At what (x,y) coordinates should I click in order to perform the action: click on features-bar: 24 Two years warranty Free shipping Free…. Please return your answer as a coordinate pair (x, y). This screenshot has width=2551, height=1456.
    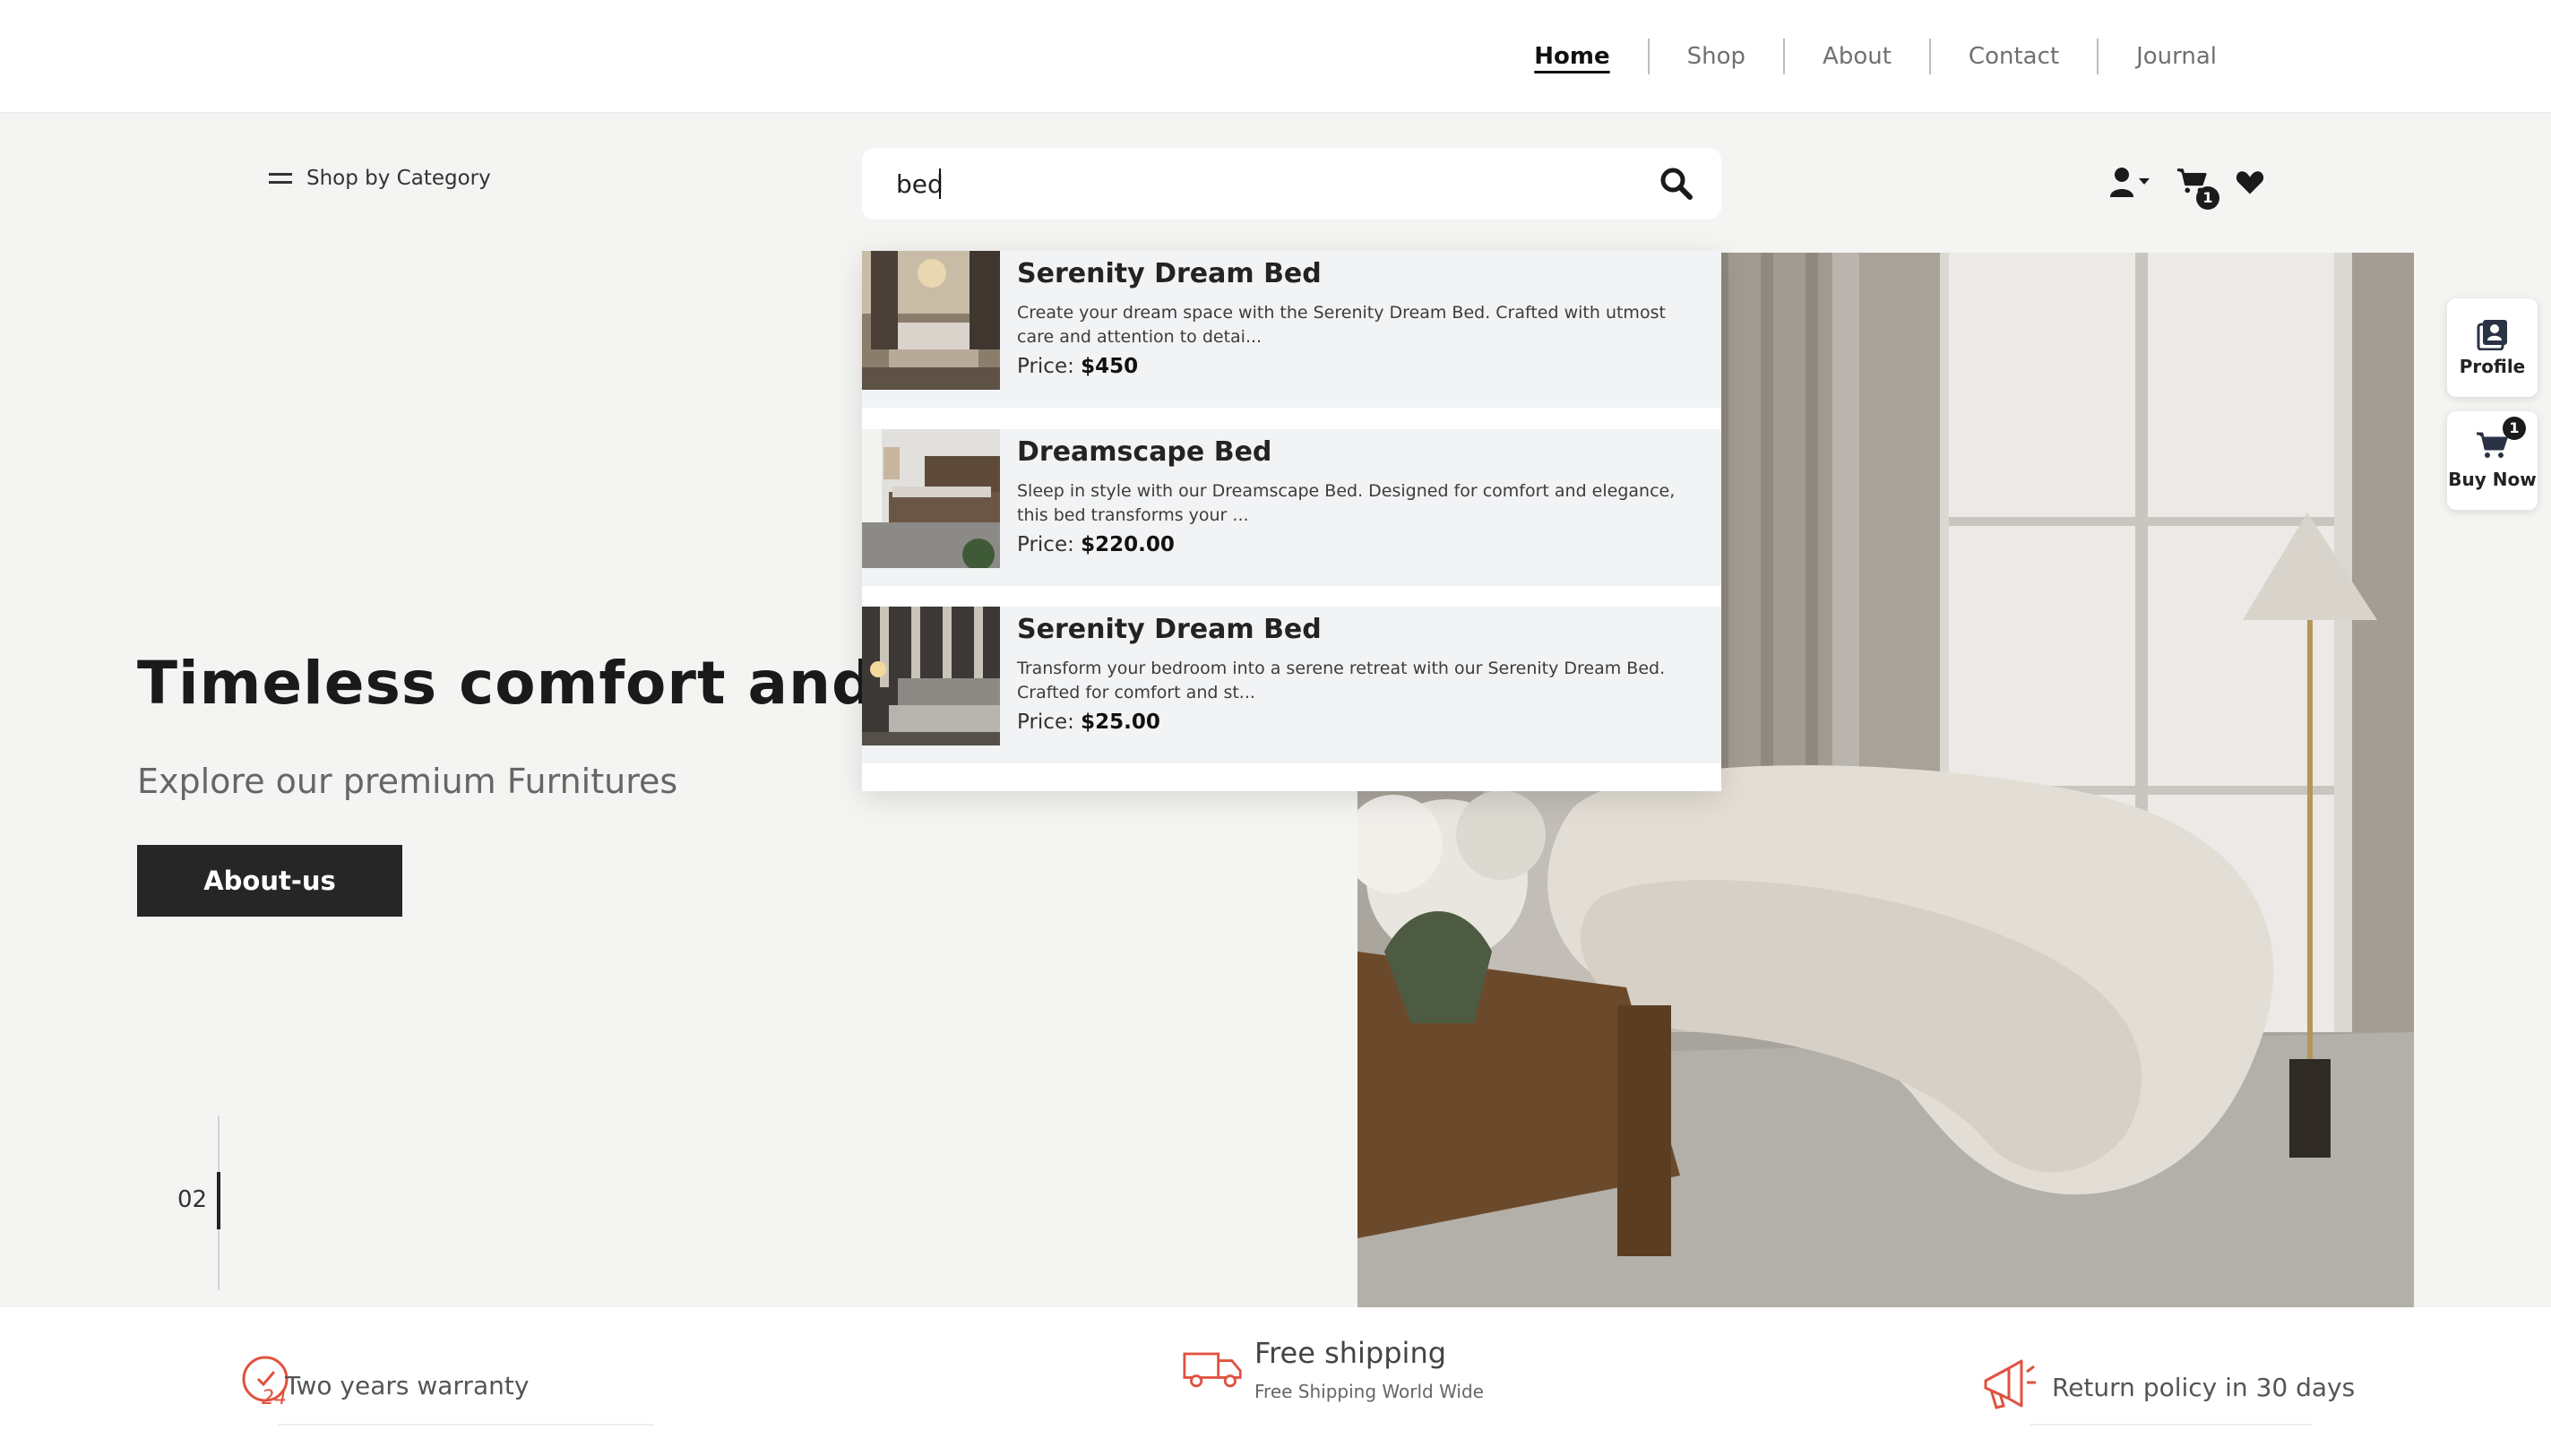
    Looking at the image, I should click on (1275, 1382).